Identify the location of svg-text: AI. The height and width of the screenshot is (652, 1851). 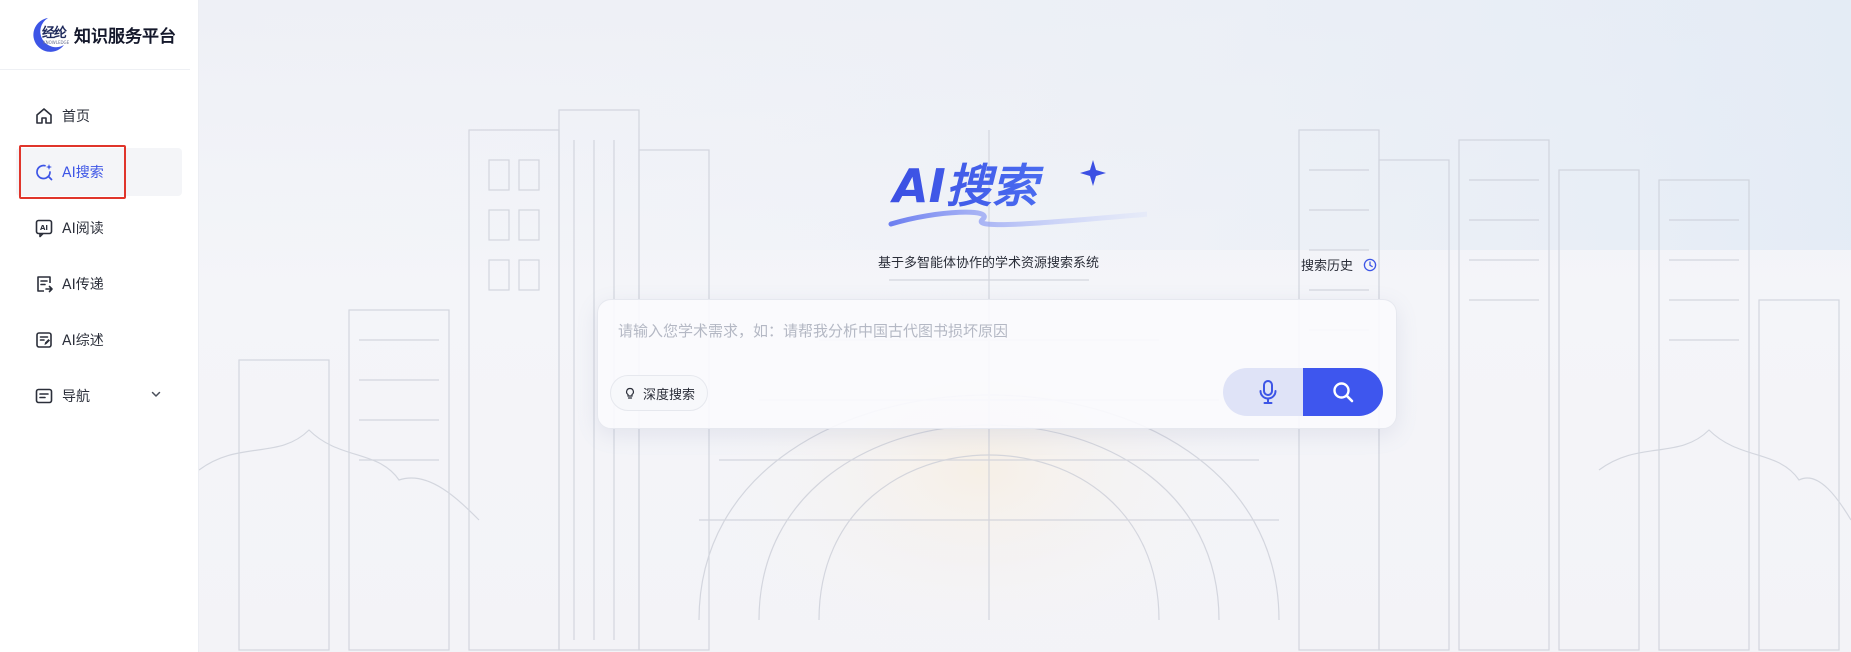
(44, 228).